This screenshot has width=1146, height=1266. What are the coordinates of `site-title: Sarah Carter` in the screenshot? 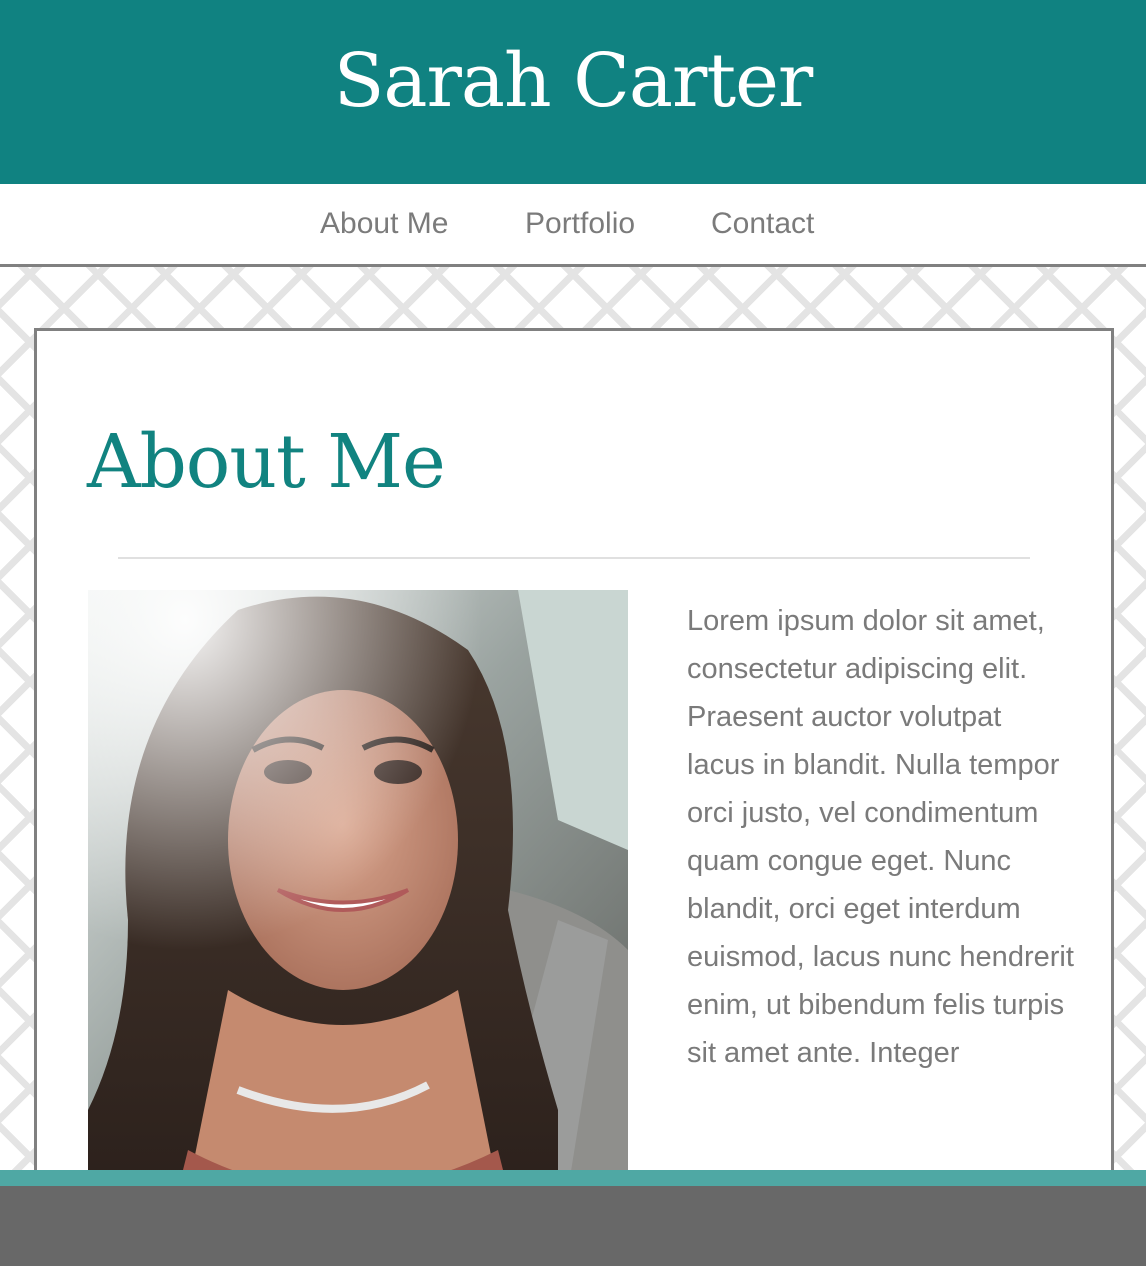 It's located at (573, 81).